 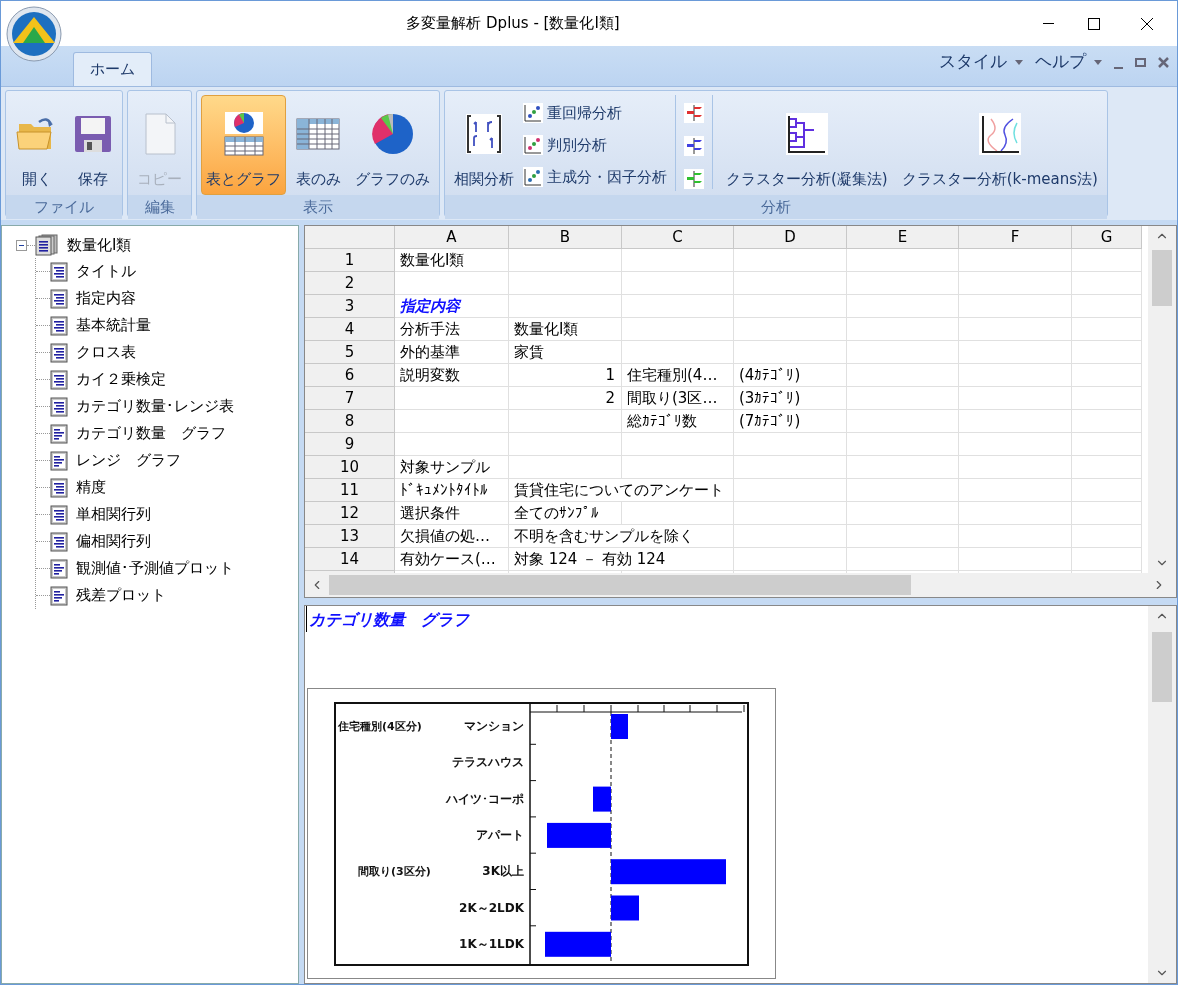 What do you see at coordinates (113, 325) in the screenshot?
I see `tree-item: 基本統計量` at bounding box center [113, 325].